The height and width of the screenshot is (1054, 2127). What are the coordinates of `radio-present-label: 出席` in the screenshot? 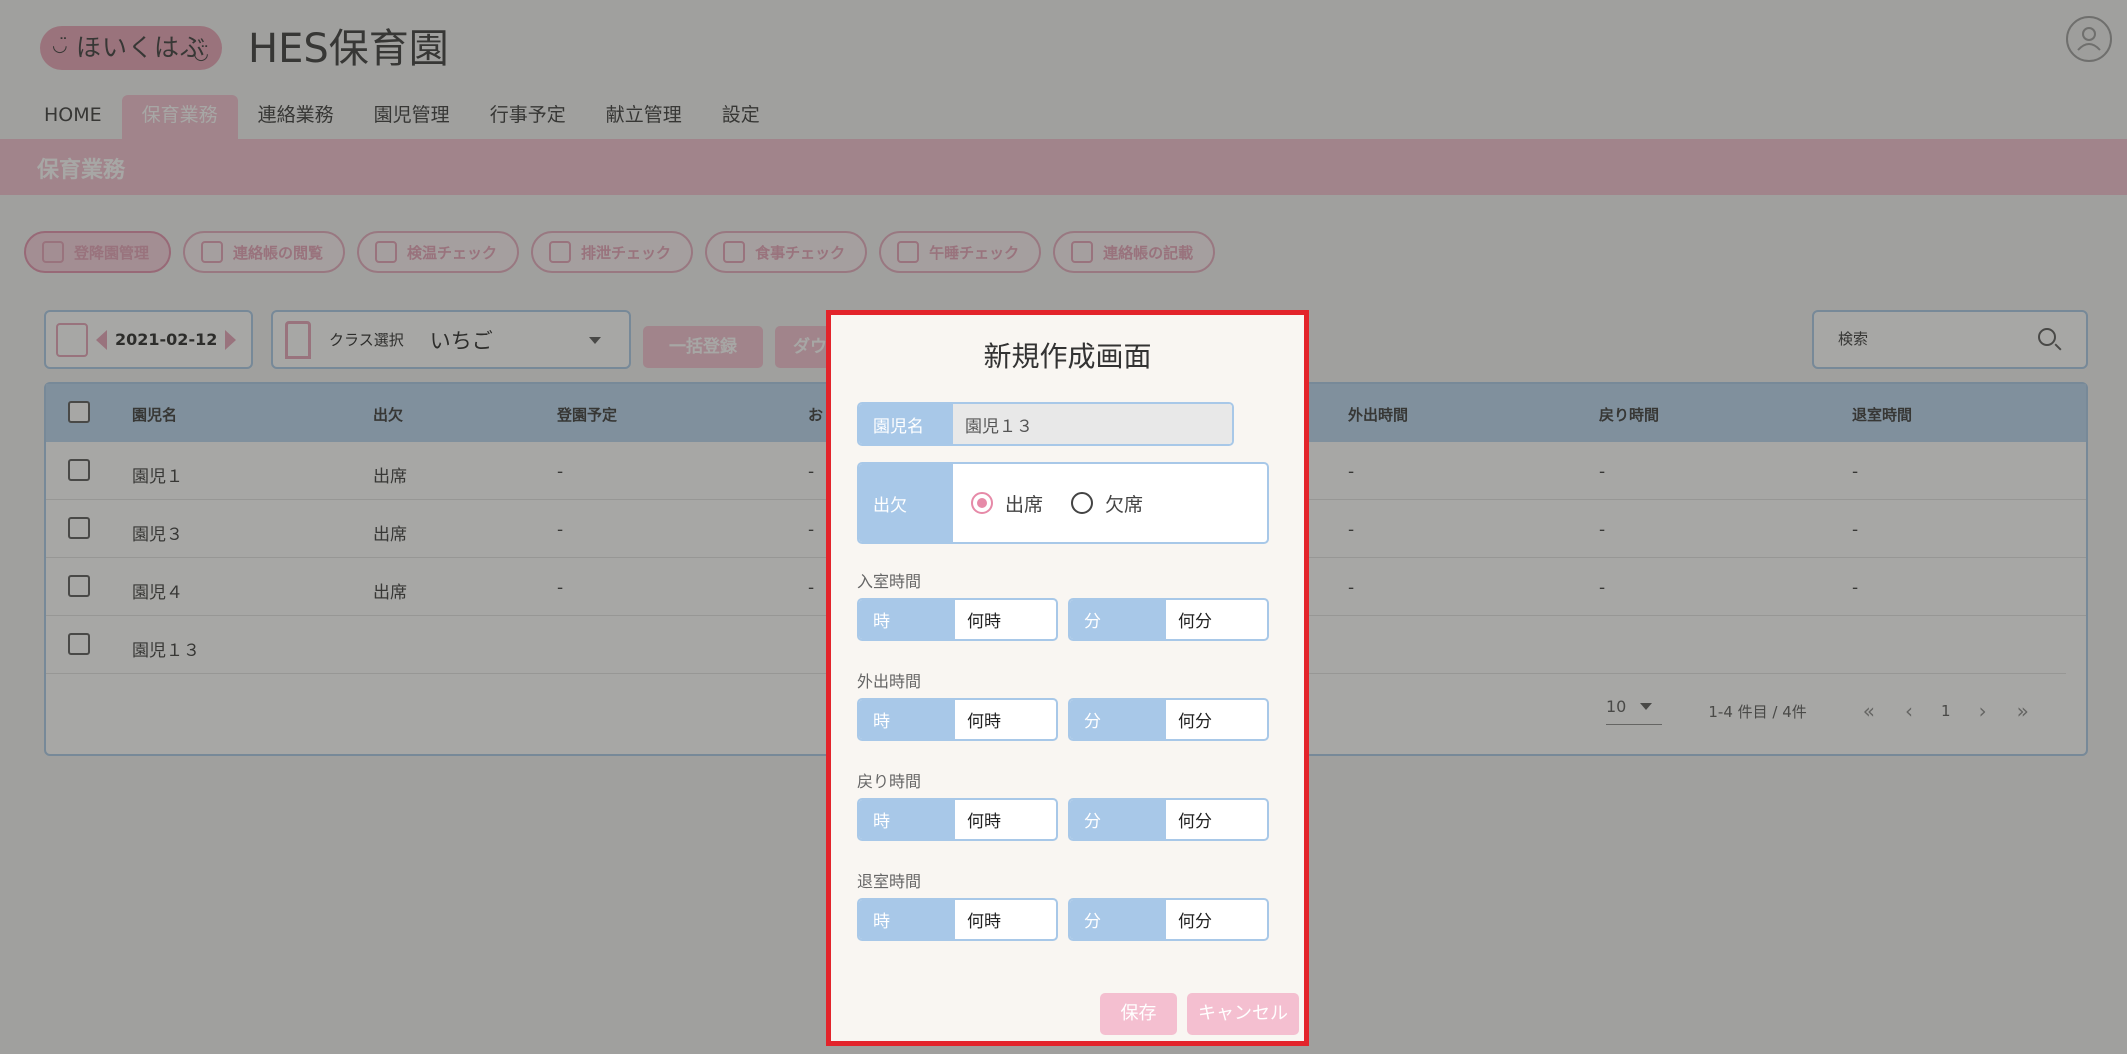 It's located at (1024, 503).